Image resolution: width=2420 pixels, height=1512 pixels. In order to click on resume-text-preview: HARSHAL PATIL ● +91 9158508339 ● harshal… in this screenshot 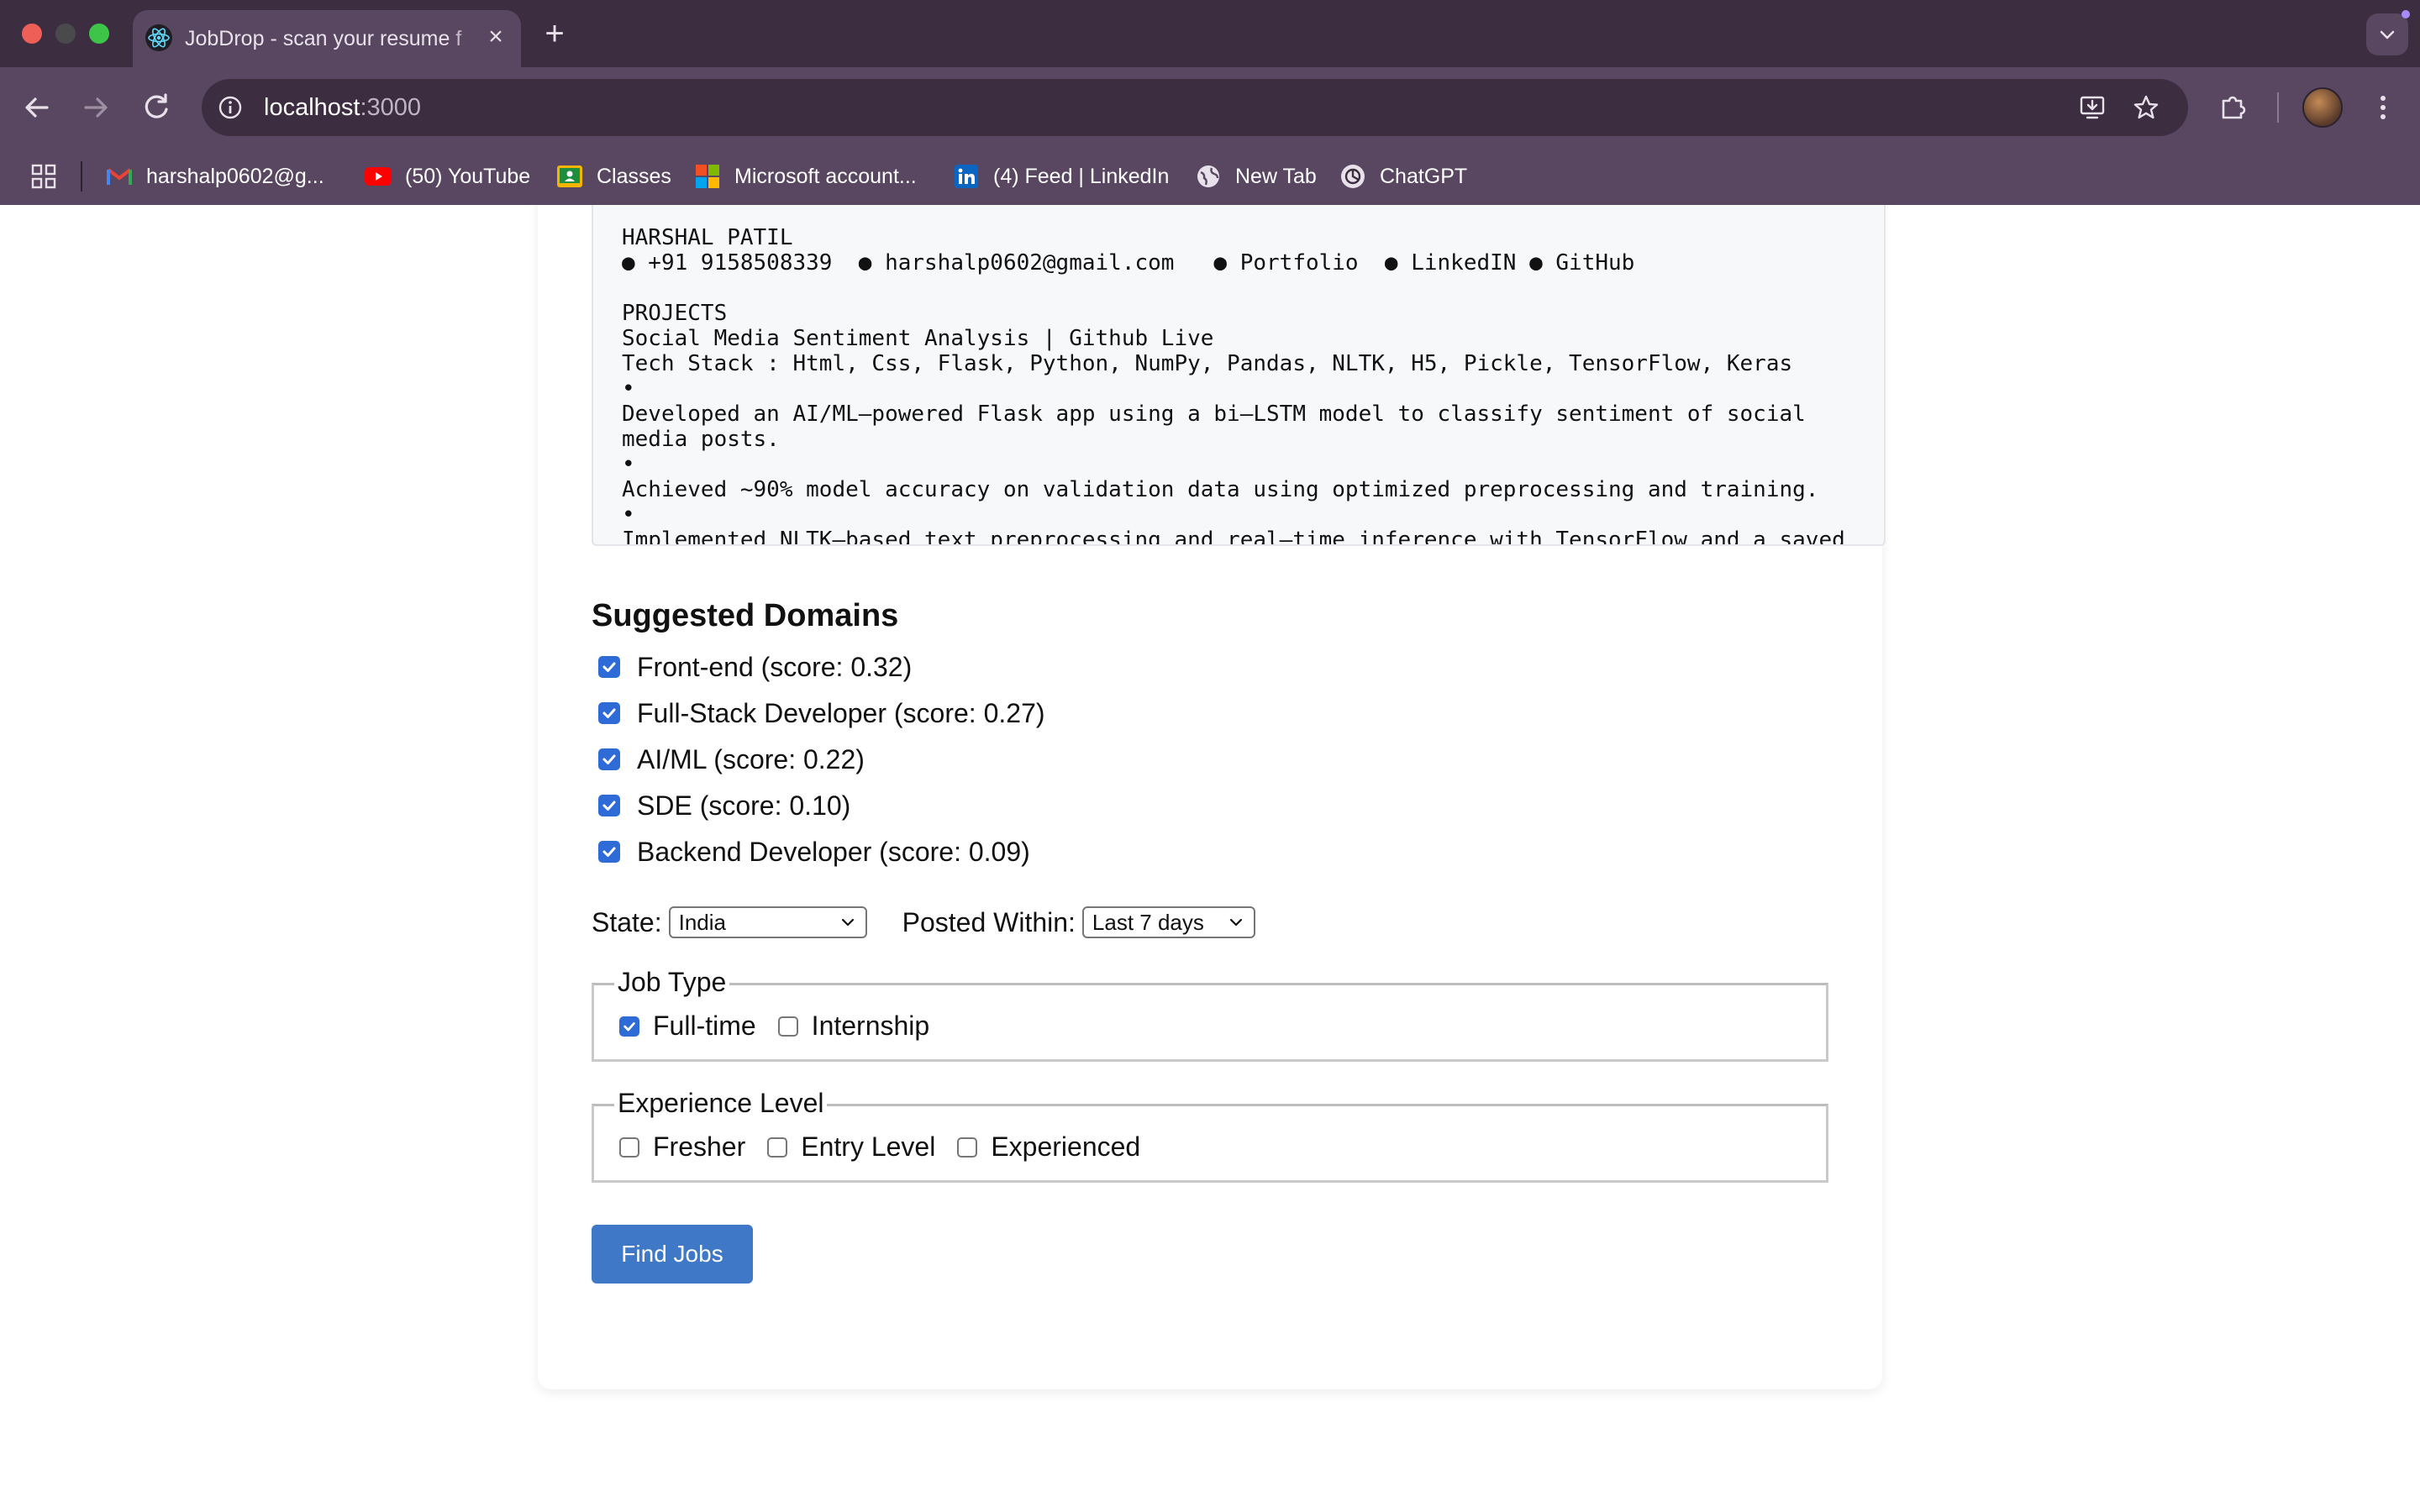, I will do `click(1239, 375)`.